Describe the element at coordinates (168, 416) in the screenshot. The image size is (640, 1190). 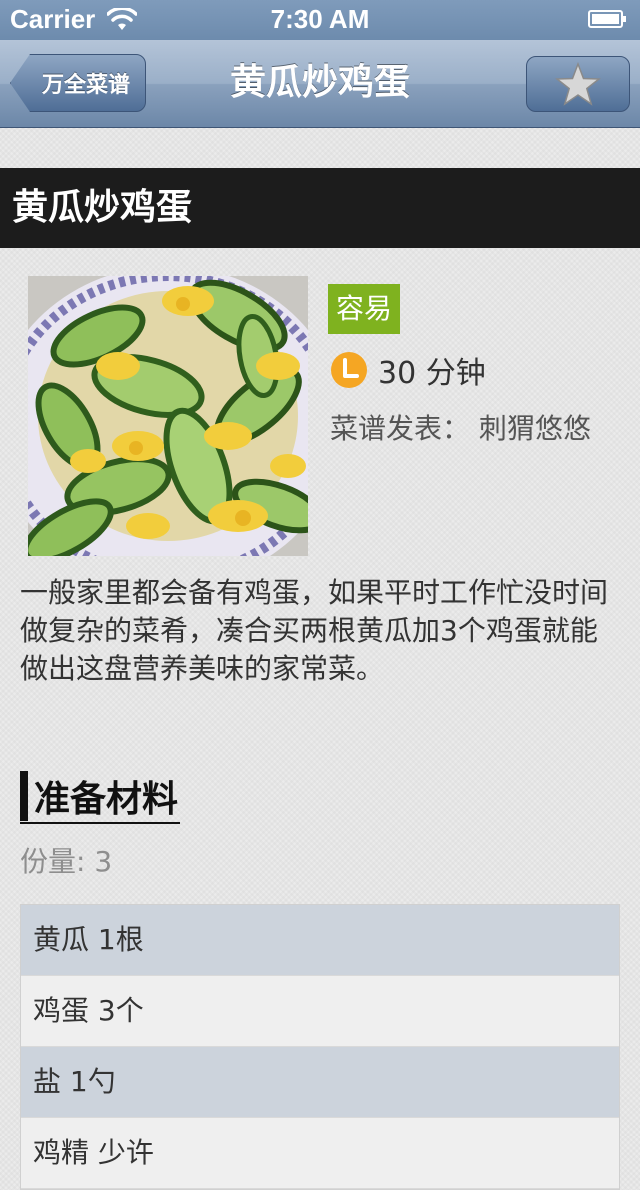
I see `dish-photo` at that location.